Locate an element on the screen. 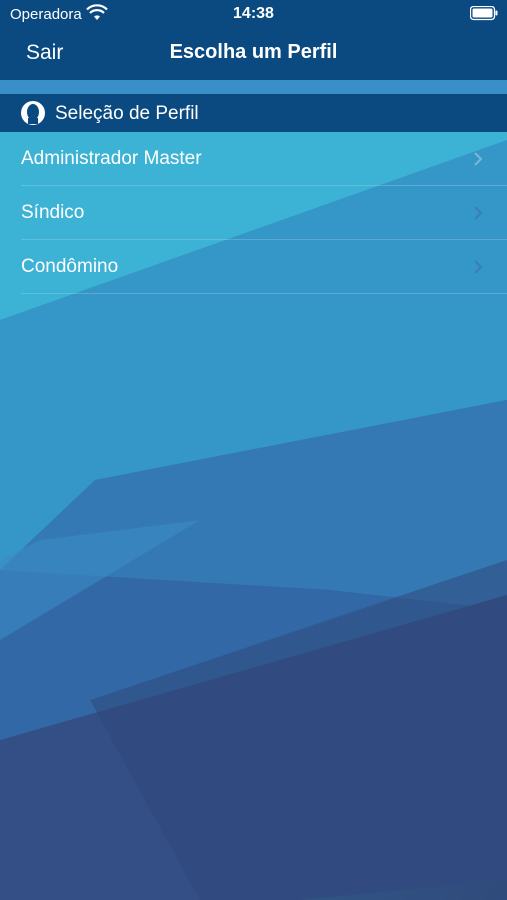 This screenshot has width=507, height=900. profile-label: Administrador Master is located at coordinates (111, 158).